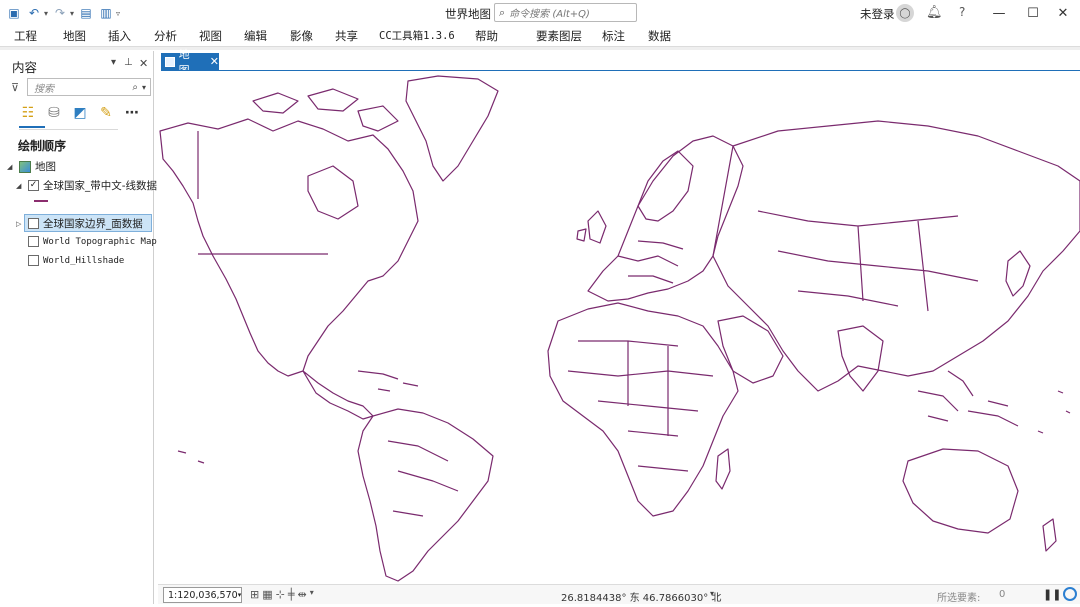 This screenshot has height=607, width=1080. What do you see at coordinates (74, 36) in the screenshot?
I see `tab-map: 地图` at bounding box center [74, 36].